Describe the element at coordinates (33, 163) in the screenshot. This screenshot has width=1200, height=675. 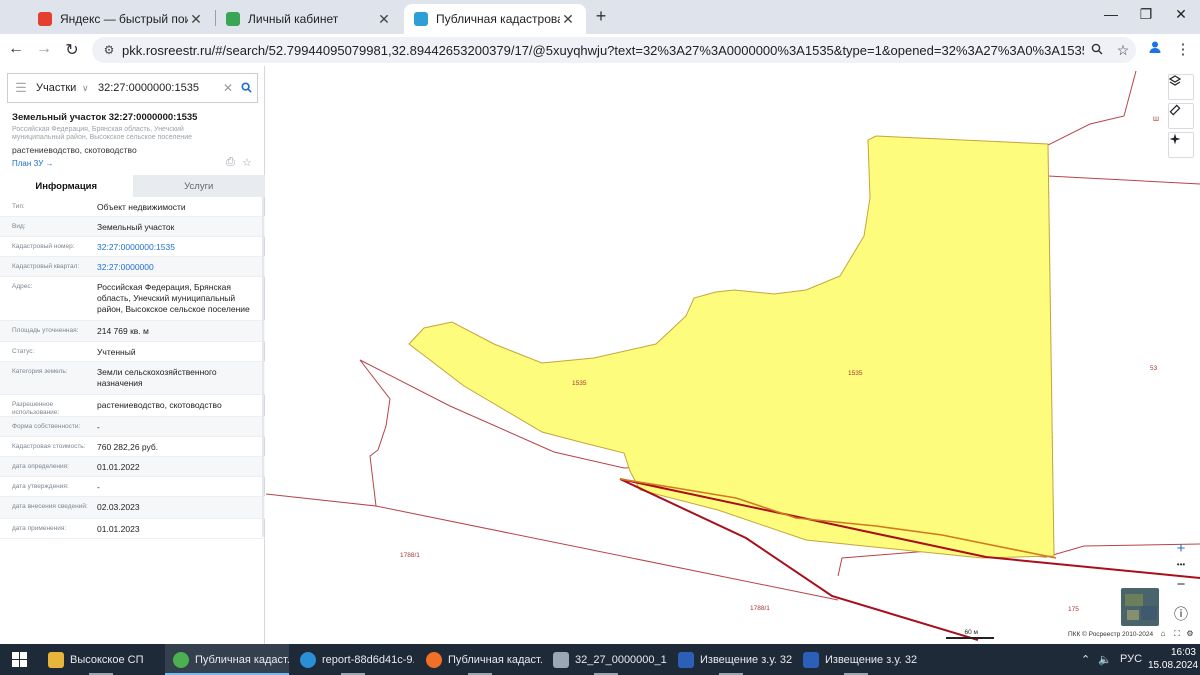
I see `plan-link: План ЗУ →` at that location.